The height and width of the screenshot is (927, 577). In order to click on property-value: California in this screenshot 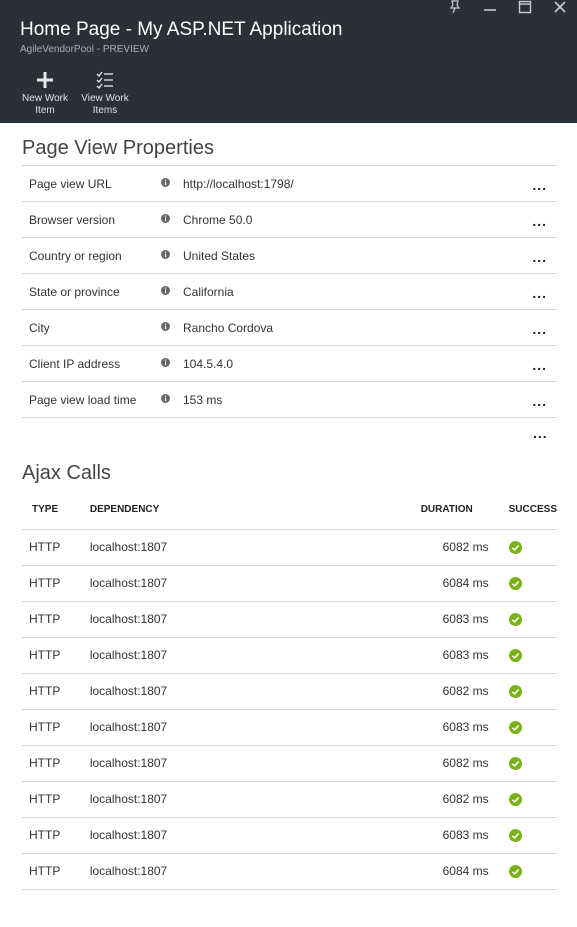, I will do `click(208, 292)`.